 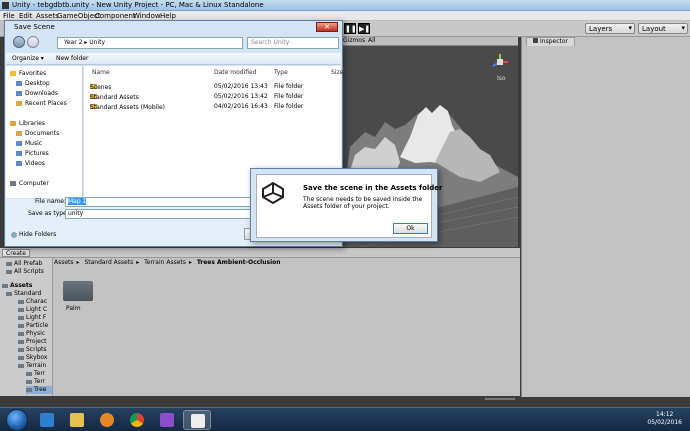 What do you see at coordinates (5, 5) in the screenshot?
I see `unity-app-icon` at bounding box center [5, 5].